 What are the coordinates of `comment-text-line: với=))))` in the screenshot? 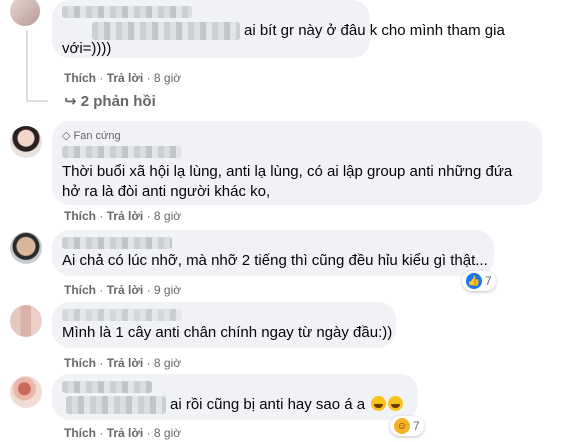 It's located at (87, 48).